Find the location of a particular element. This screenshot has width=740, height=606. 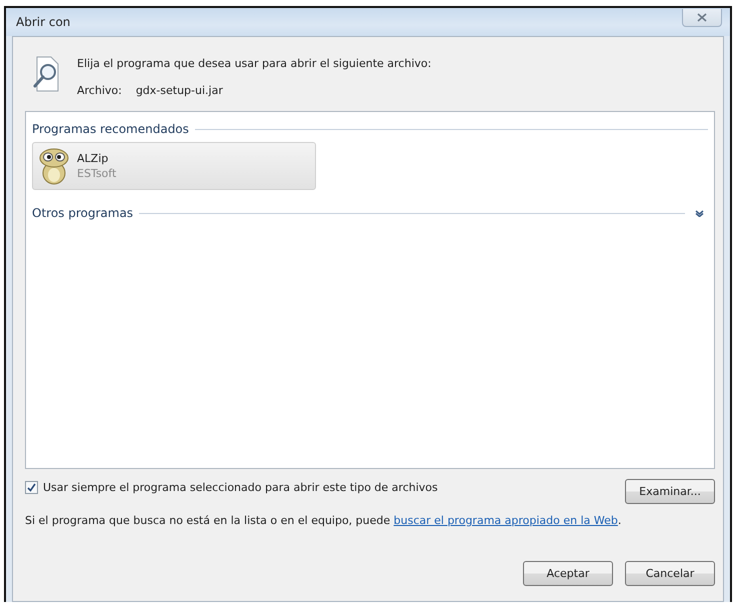

close-icon is located at coordinates (702, 17).